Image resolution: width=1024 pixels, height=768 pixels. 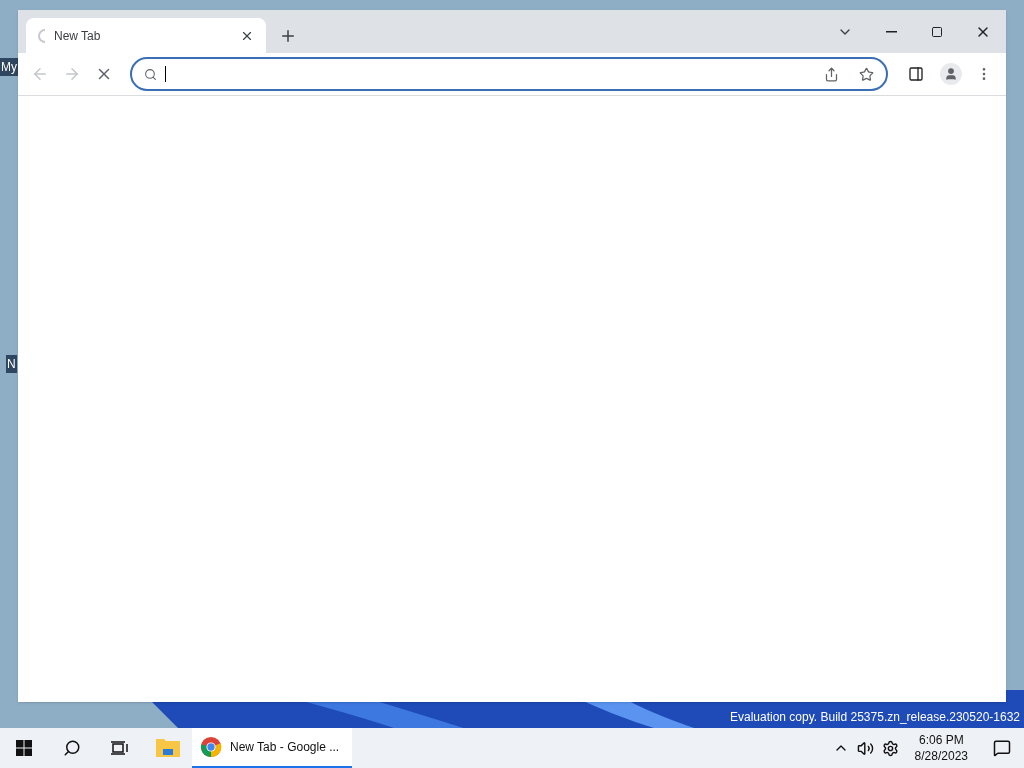 What do you see at coordinates (24, 748) in the screenshot?
I see `windows-logo-icon` at bounding box center [24, 748].